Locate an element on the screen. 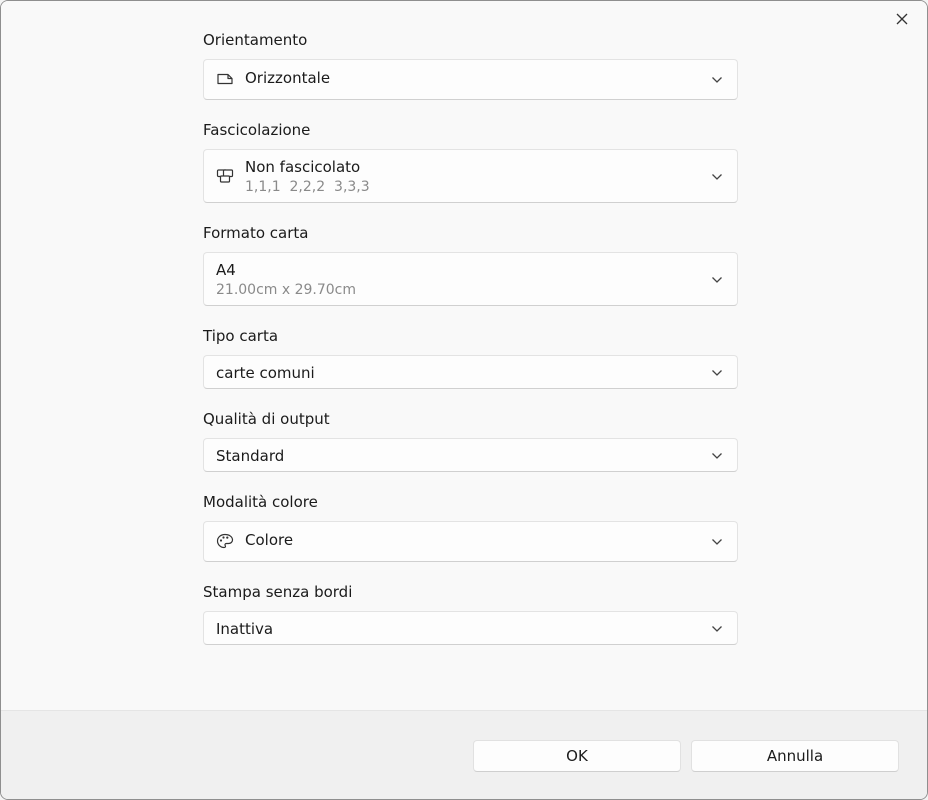 This screenshot has height=800, width=928. paper-size-label: Formato carta is located at coordinates (256, 233).